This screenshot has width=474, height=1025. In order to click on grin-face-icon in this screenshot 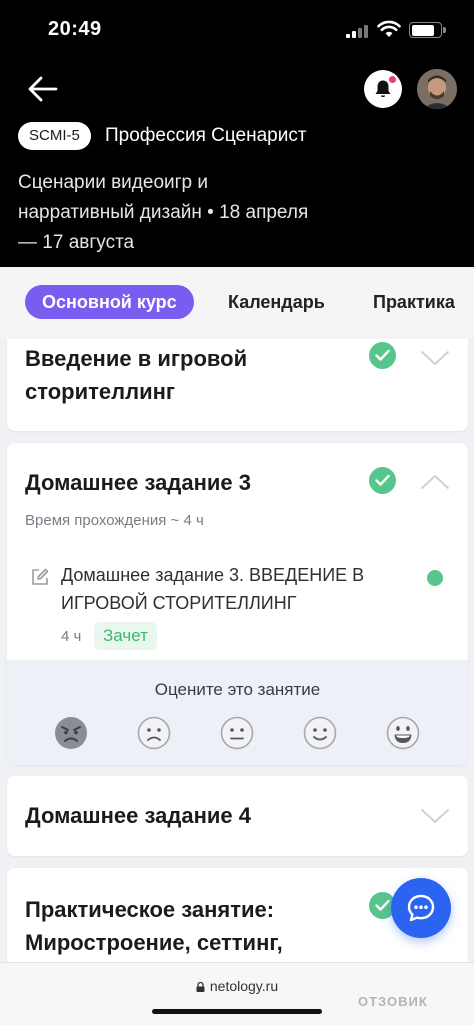, I will do `click(403, 733)`.